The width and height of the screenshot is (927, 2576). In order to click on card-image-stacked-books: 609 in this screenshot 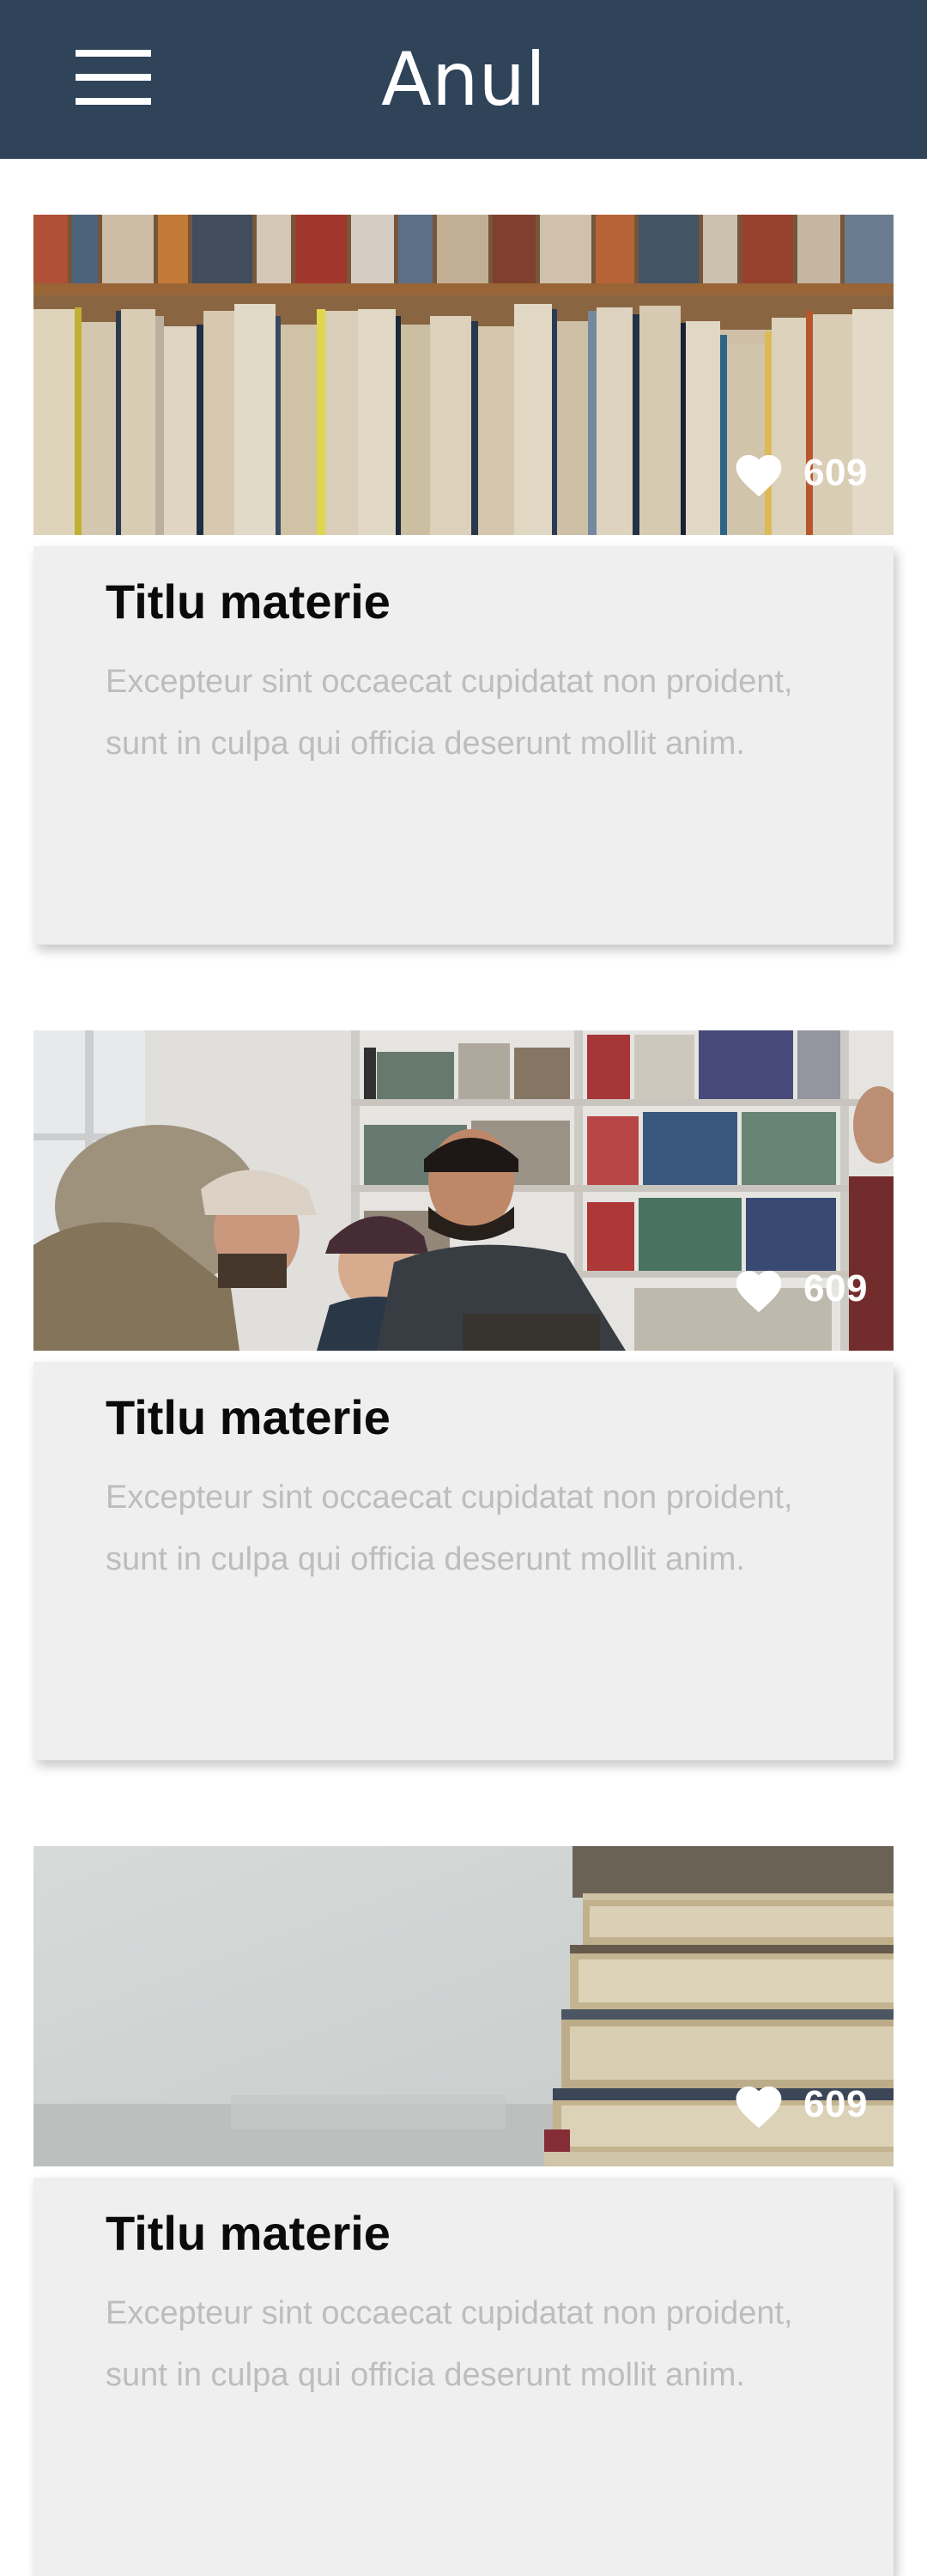, I will do `click(463, 2006)`.